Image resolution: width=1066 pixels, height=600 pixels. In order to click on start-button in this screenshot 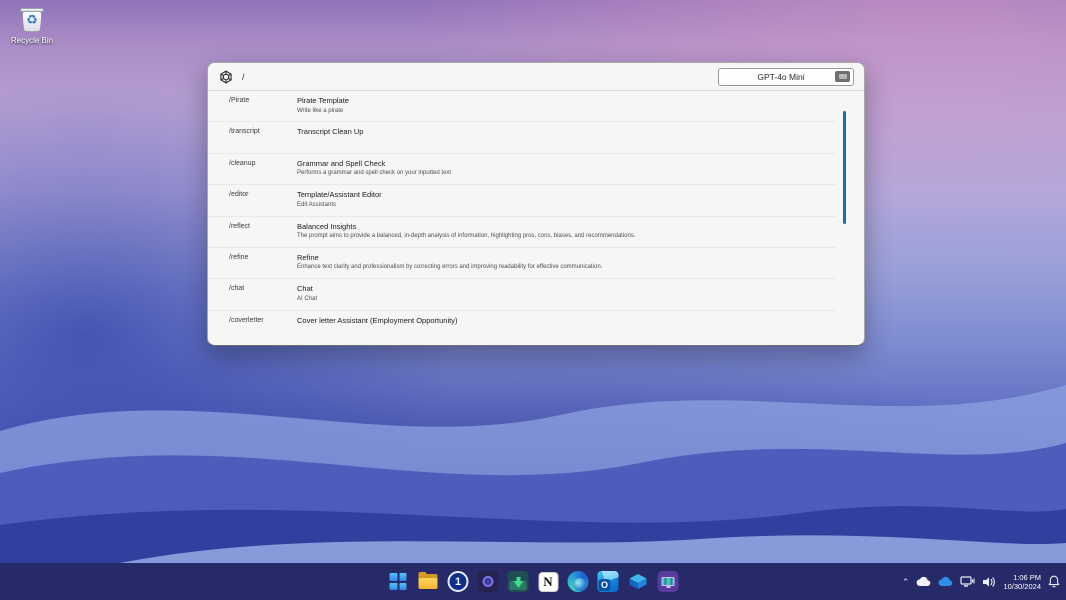, I will do `click(398, 581)`.